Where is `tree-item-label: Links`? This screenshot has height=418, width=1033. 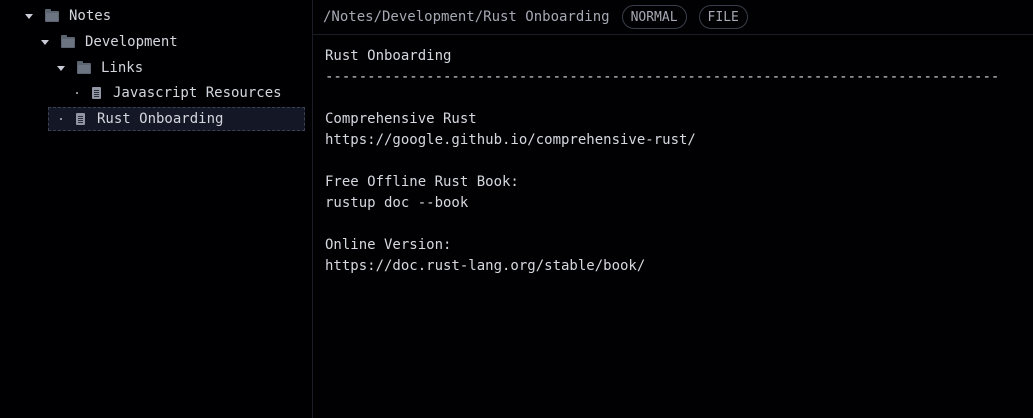 tree-item-label: Links is located at coordinates (122, 68).